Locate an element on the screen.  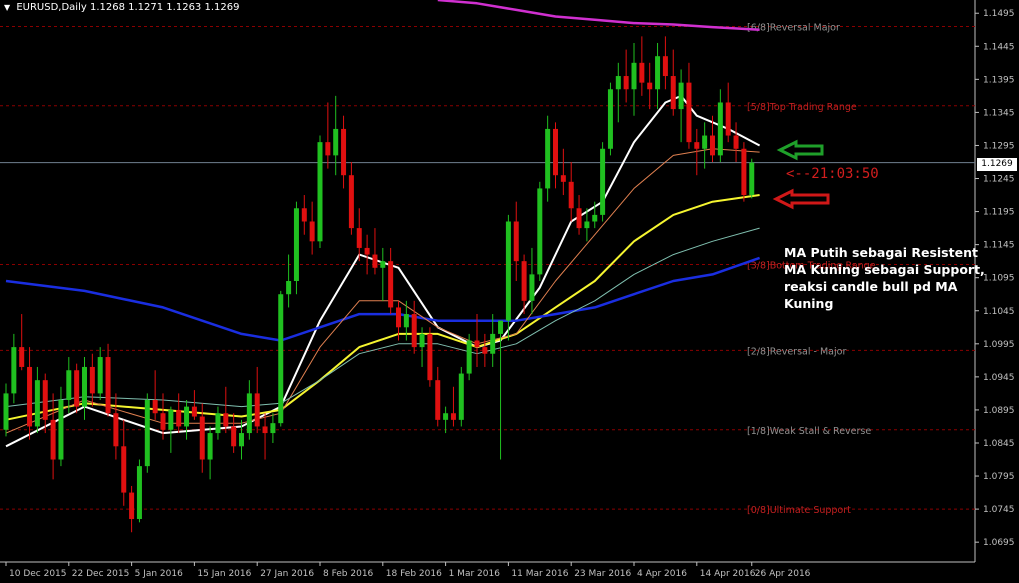
triangle-down-icon: ▼ is located at coordinates (7, 7).